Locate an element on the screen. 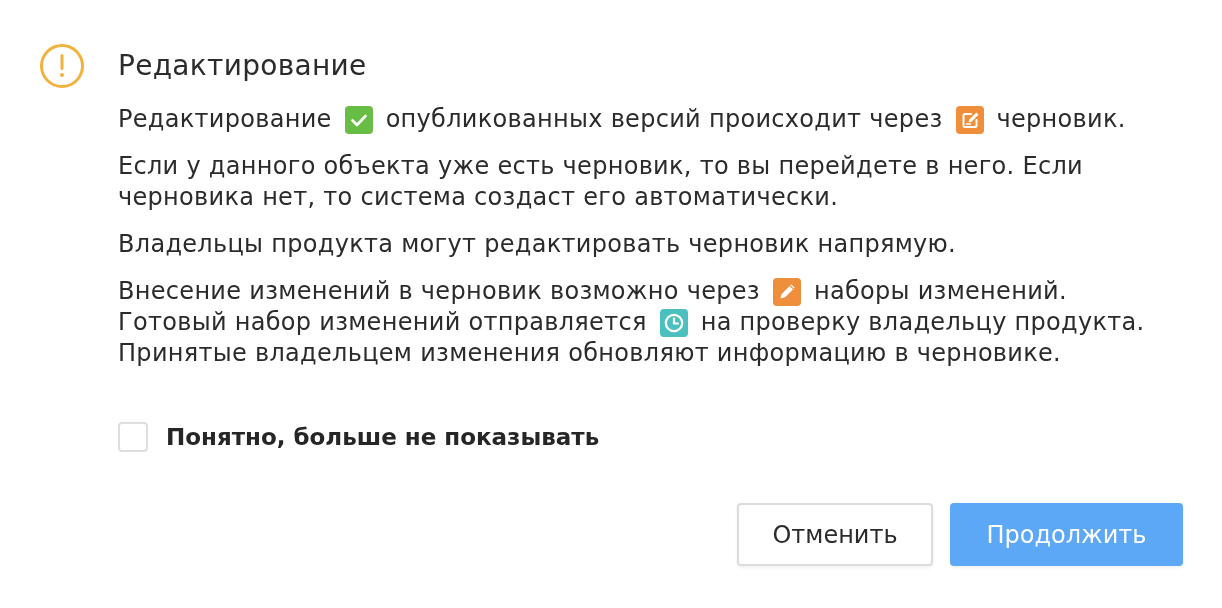 The image size is (1222, 608). body-text: Внесение изменений в черновик возможно через is located at coordinates (439, 291).